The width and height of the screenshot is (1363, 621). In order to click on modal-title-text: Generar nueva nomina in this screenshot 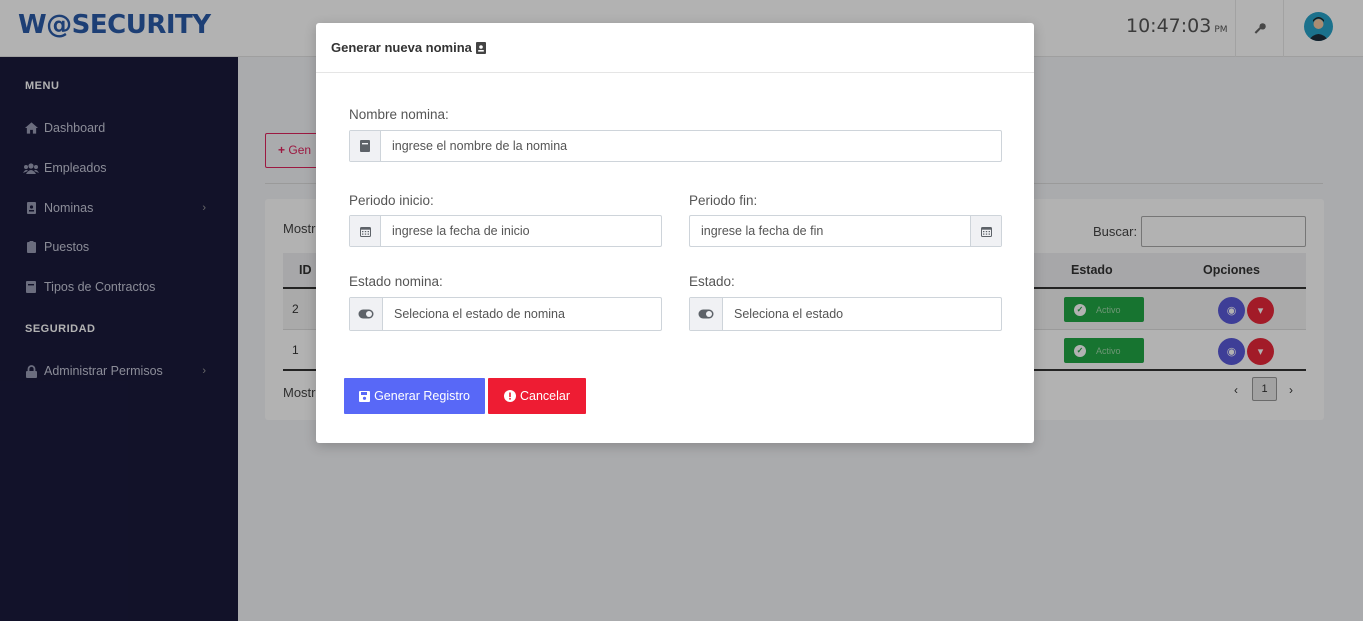, I will do `click(401, 47)`.